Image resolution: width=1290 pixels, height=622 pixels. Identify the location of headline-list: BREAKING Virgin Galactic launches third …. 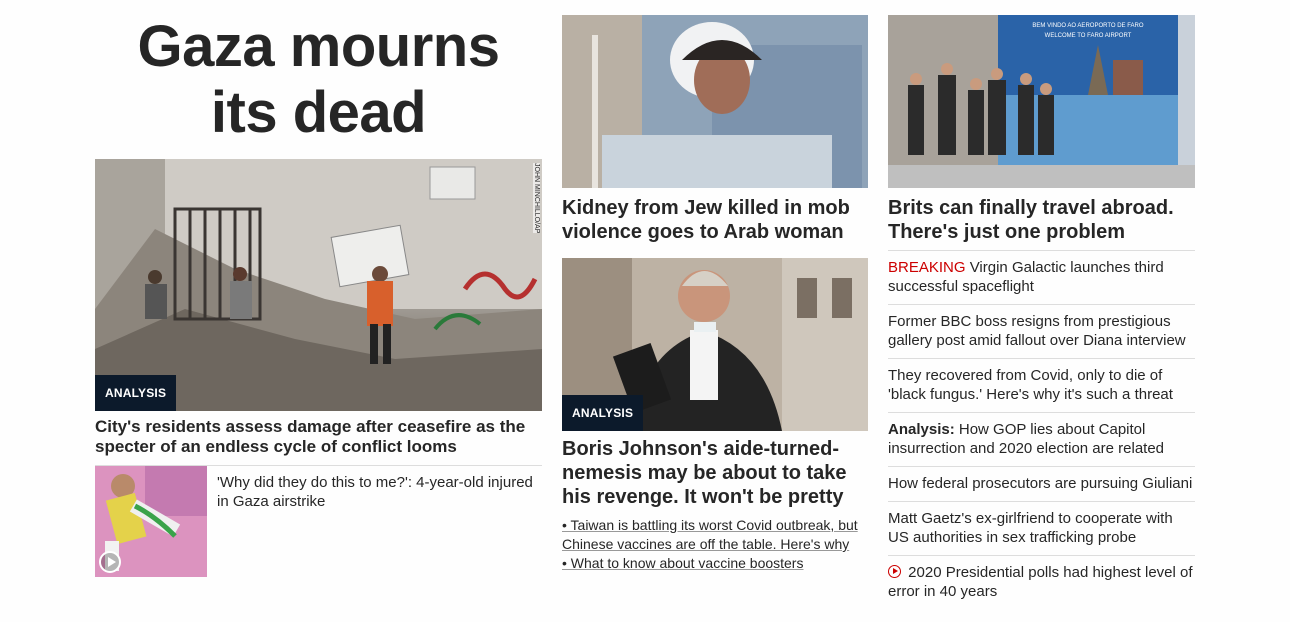
(1041, 429).